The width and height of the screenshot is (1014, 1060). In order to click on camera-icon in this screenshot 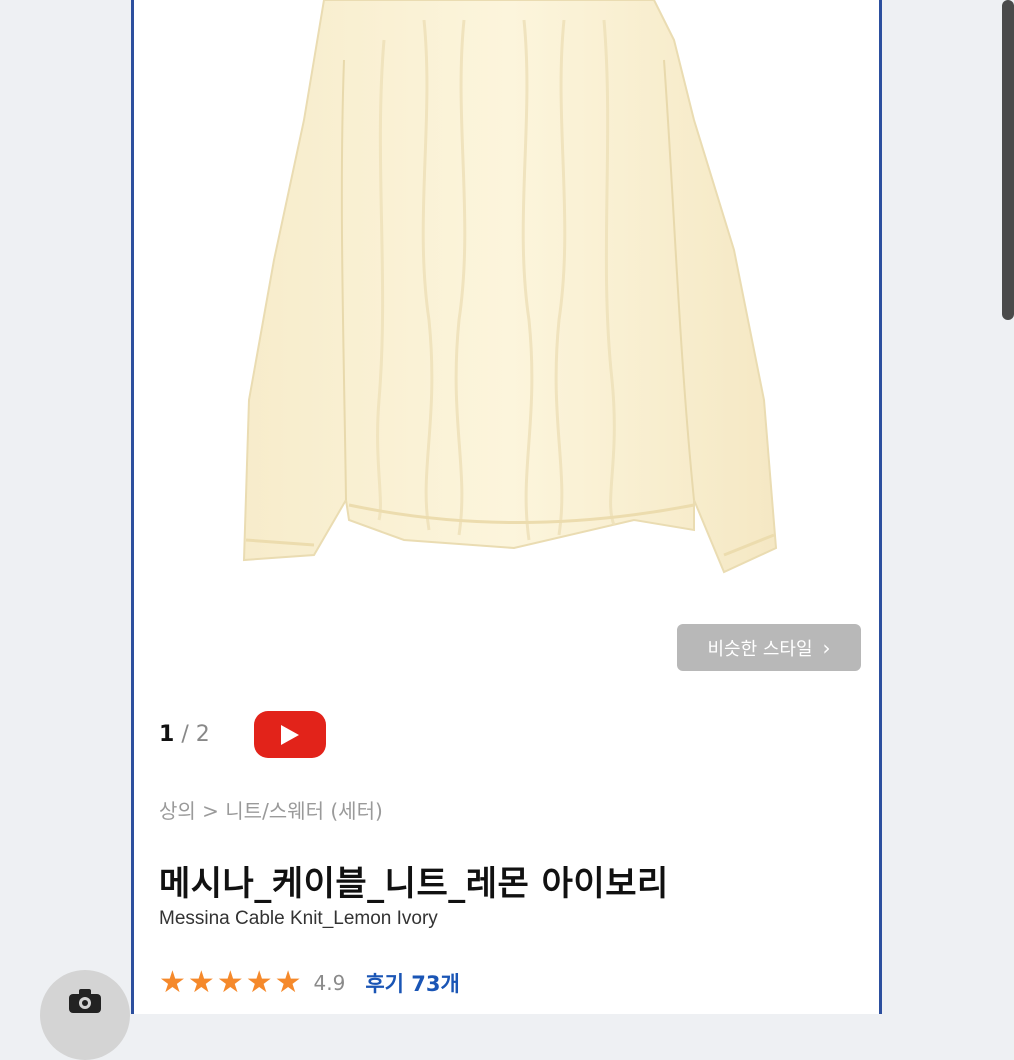, I will do `click(85, 1001)`.